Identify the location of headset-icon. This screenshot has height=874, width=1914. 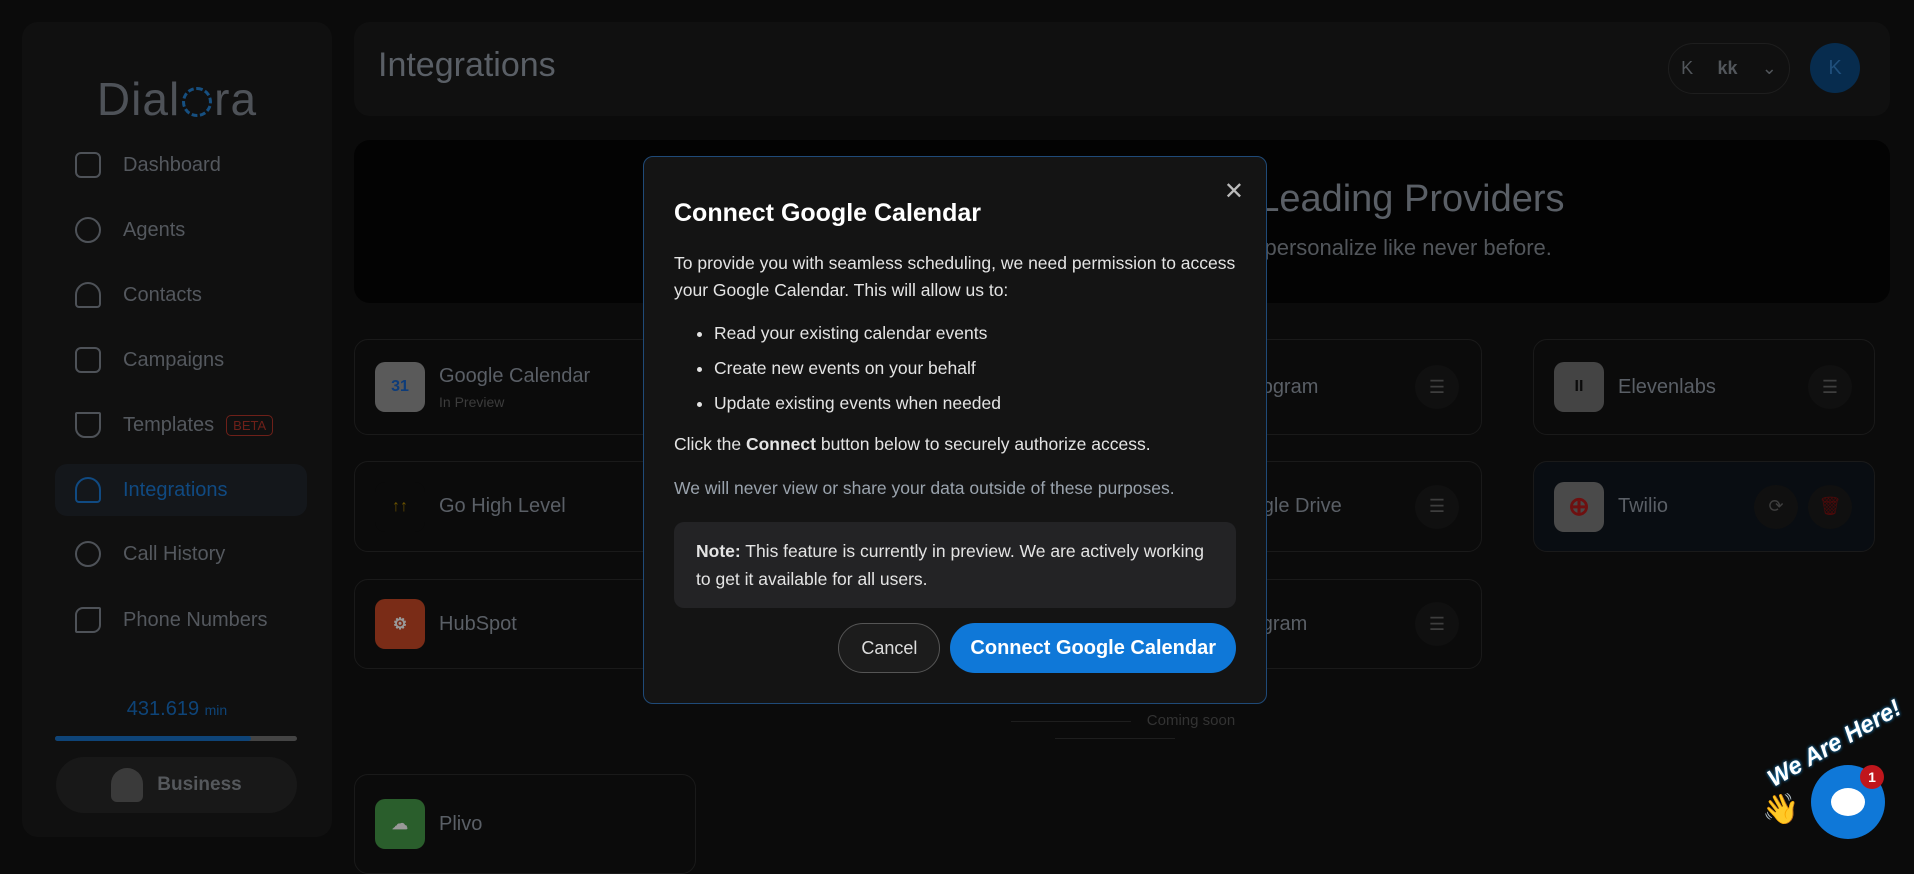
(88, 230).